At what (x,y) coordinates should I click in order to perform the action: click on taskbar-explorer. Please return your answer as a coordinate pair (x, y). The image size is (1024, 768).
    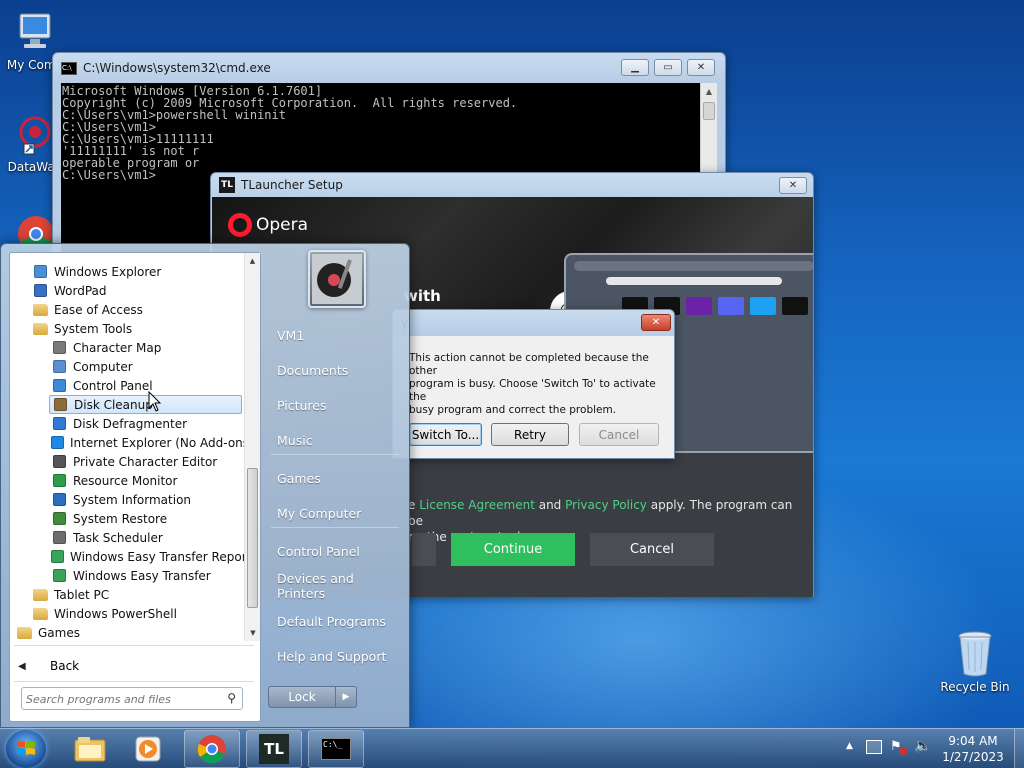
    Looking at the image, I should click on (90, 749).